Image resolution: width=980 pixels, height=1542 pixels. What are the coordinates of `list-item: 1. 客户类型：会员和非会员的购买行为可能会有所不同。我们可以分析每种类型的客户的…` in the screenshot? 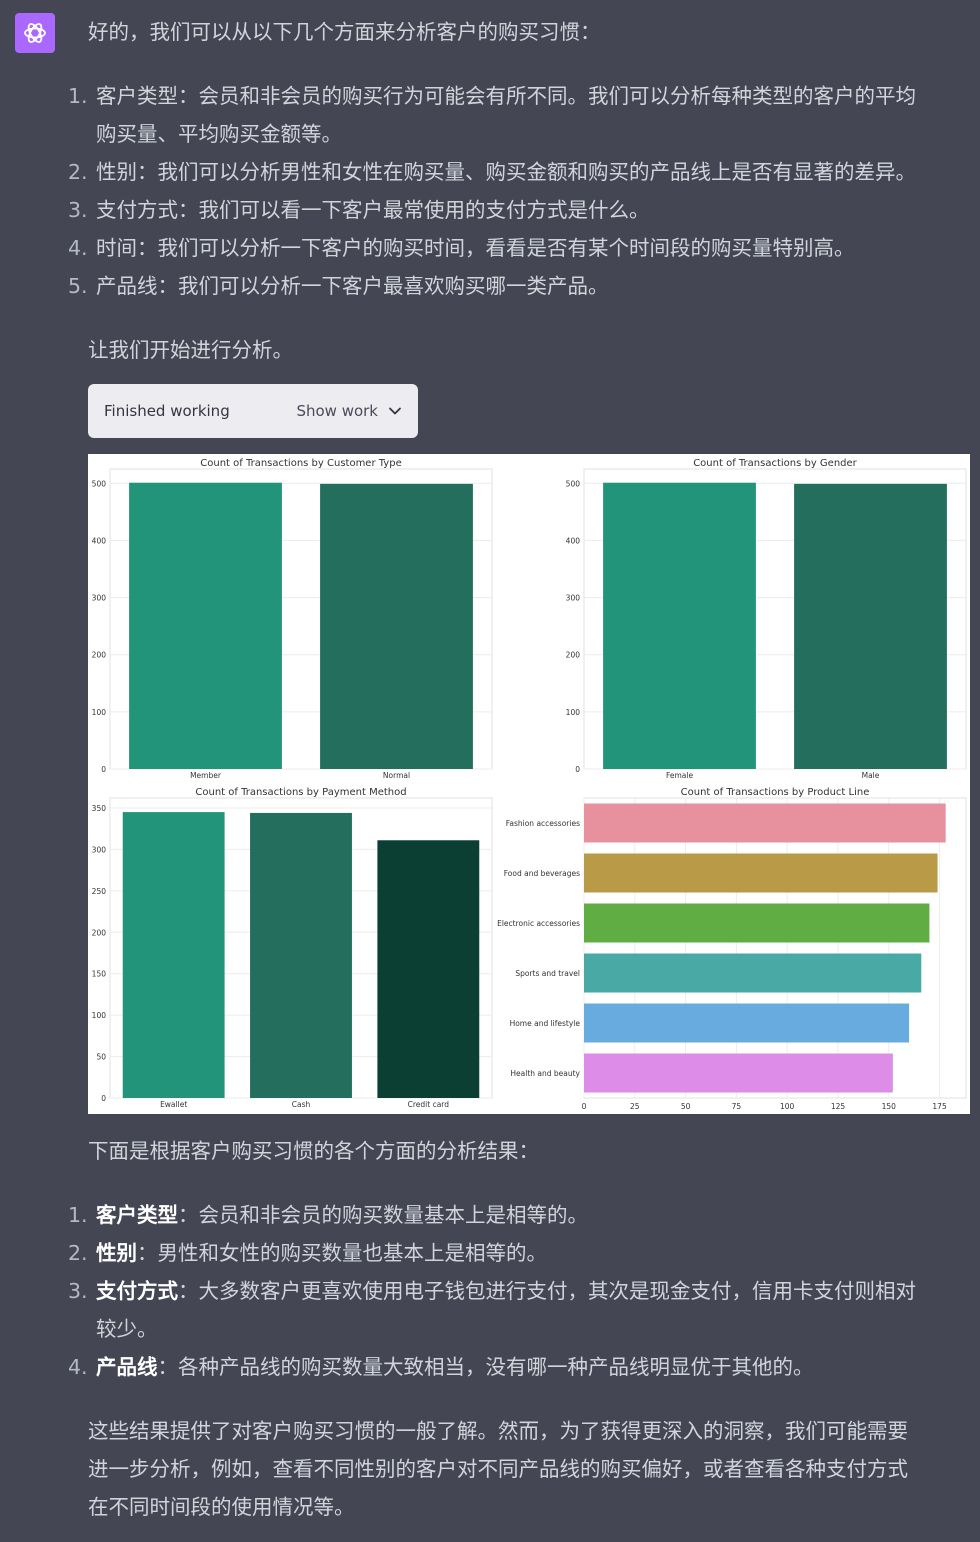 It's located at (518, 115).